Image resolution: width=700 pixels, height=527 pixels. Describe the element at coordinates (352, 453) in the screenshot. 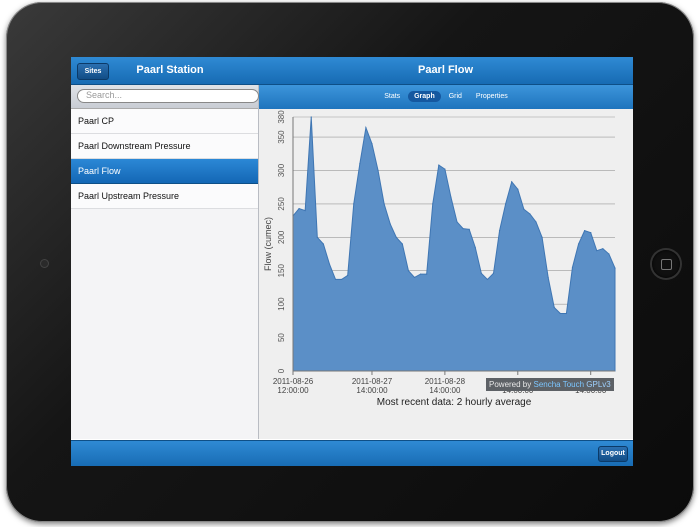

I see `bottom-toolbar: Logout` at that location.